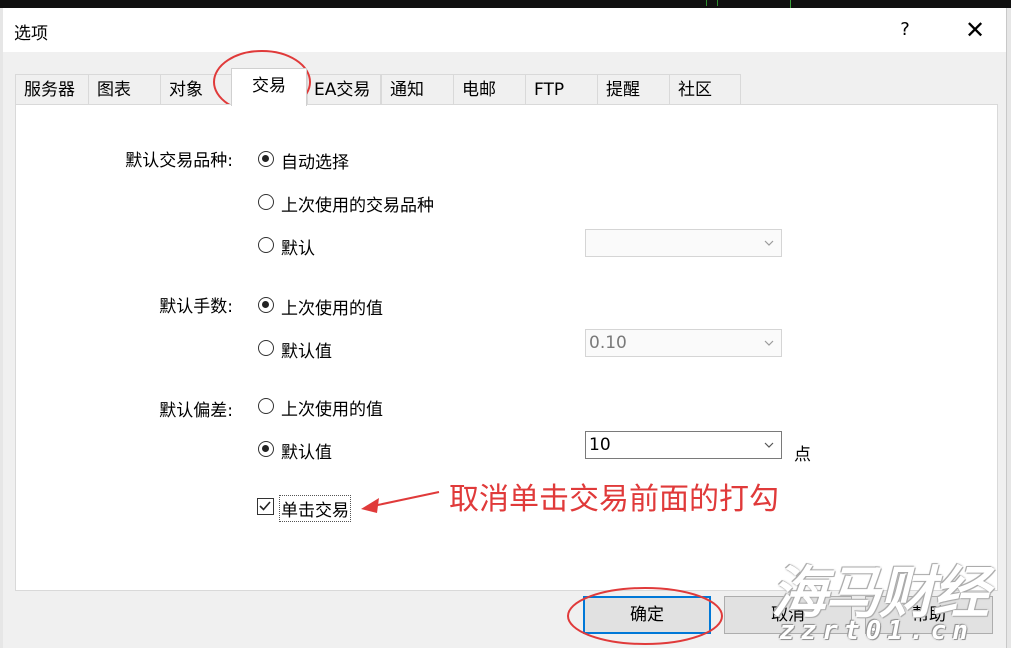 Image resolution: width=1011 pixels, height=648 pixels. I want to click on tab-alerts: 提醒, so click(633, 89).